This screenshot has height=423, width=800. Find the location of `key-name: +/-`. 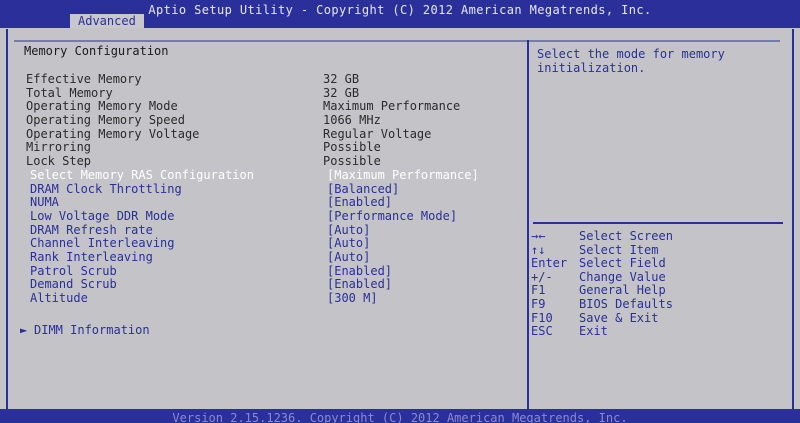

key-name: +/- is located at coordinates (542, 276).